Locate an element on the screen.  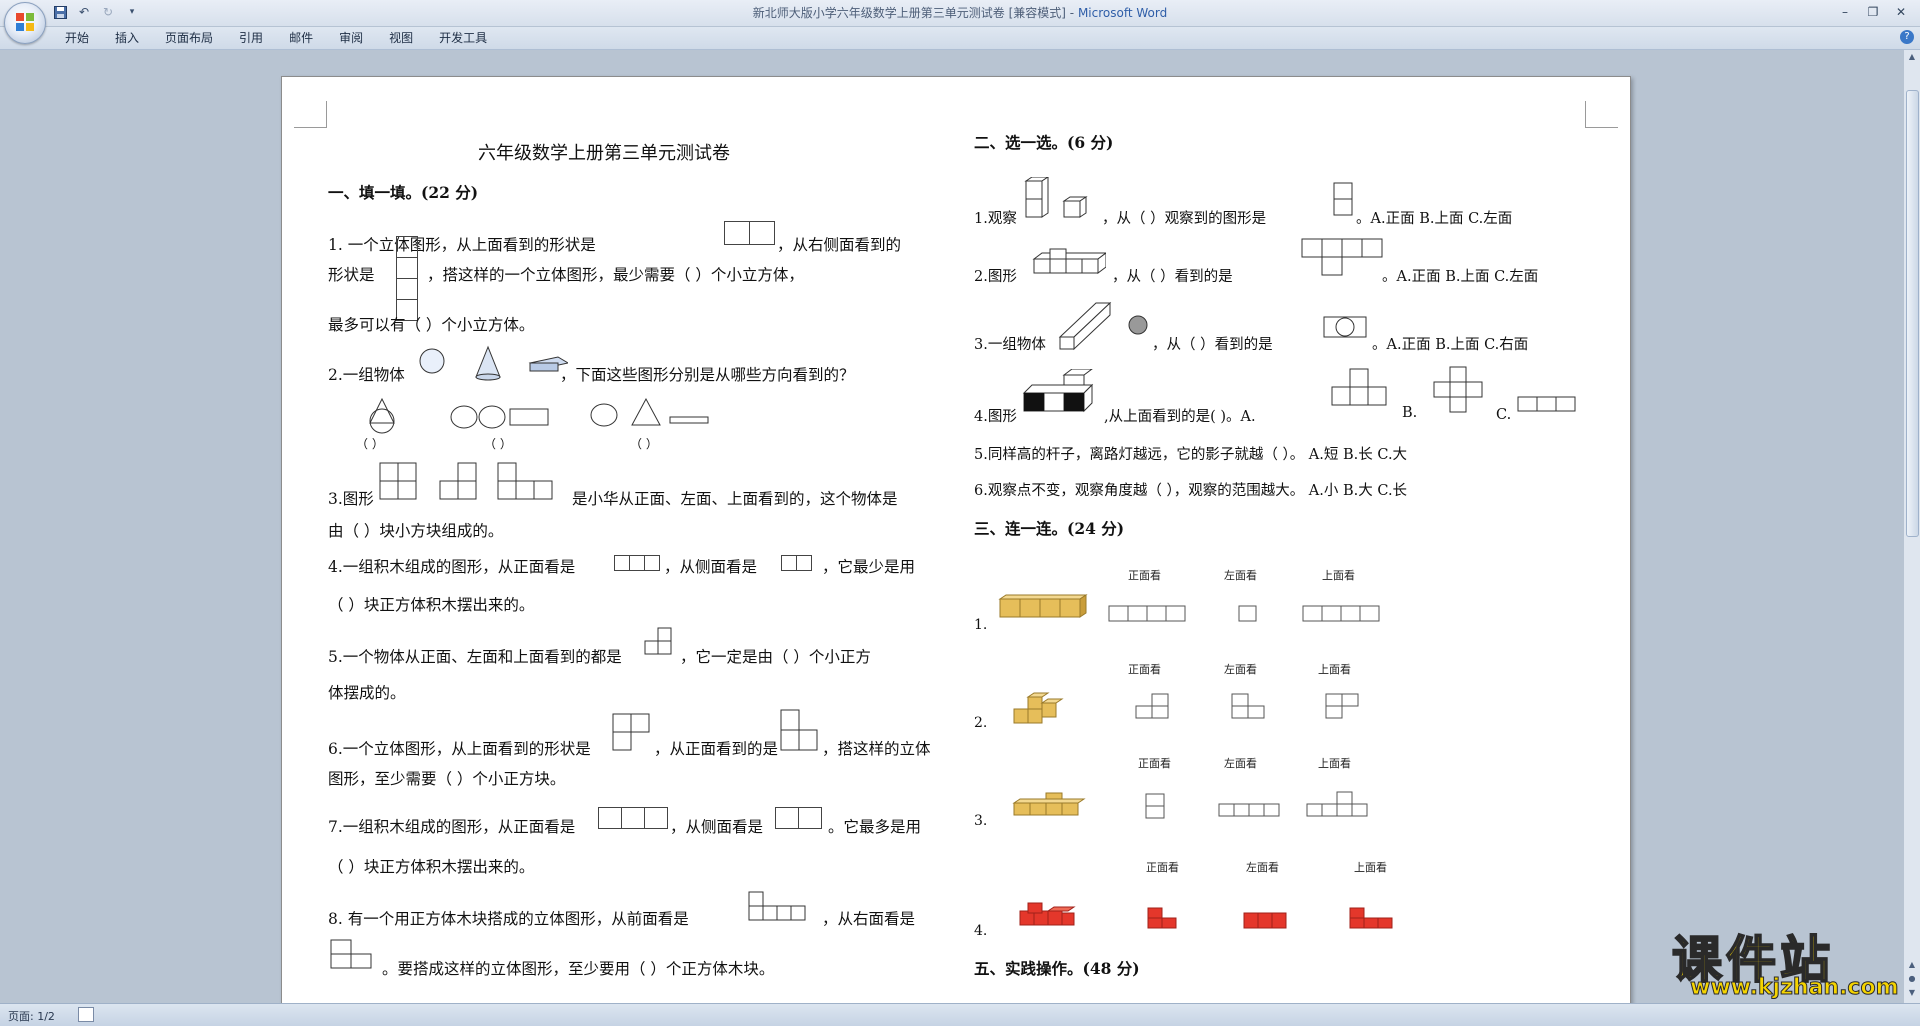
document-title: 六年级数学上册第三单元测试卷 is located at coordinates (604, 153).